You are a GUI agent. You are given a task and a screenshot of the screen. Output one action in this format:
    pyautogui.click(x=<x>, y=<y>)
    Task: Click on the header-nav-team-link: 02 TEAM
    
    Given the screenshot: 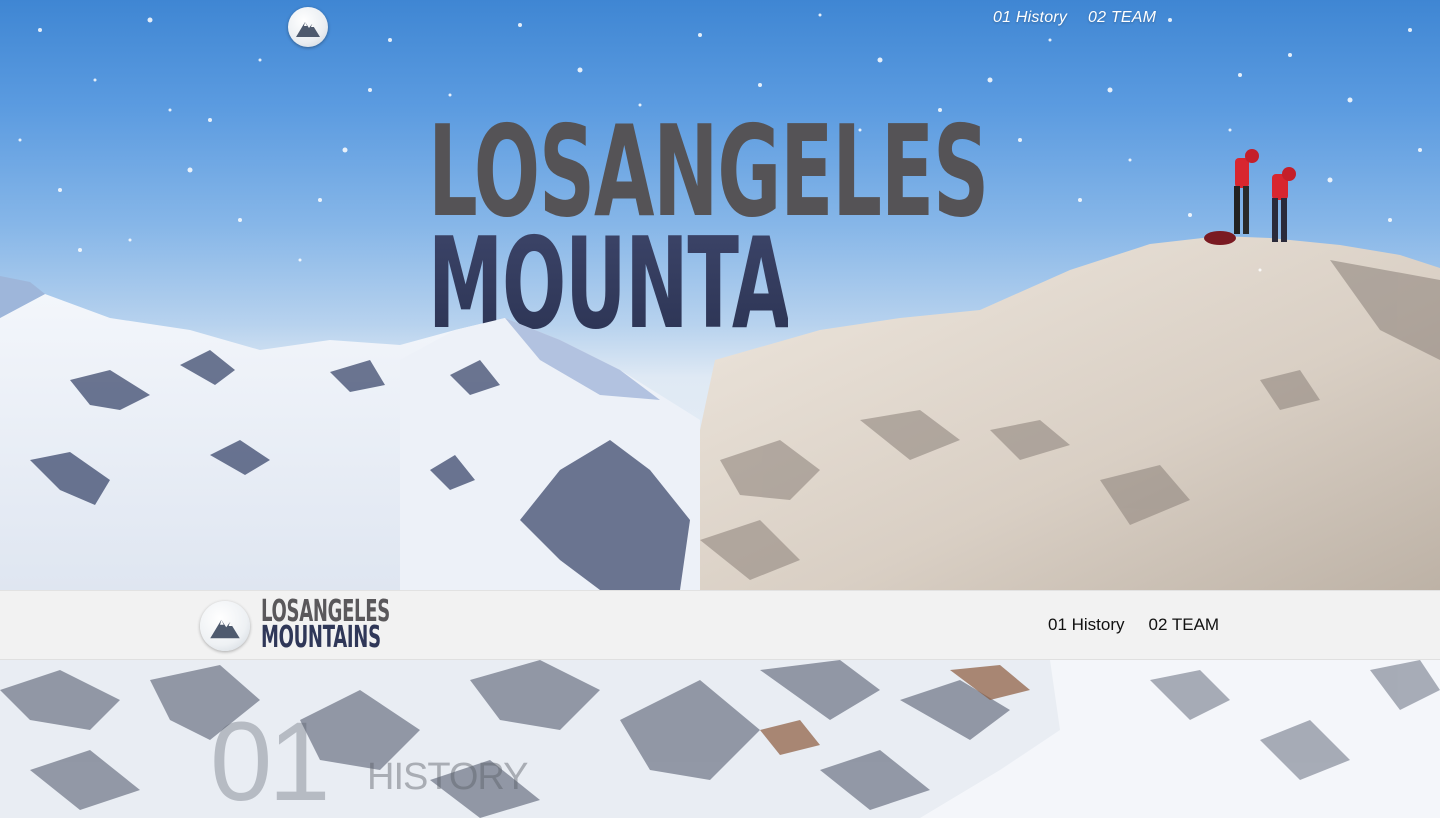 What is the action you would take?
    pyautogui.click(x=1184, y=625)
    